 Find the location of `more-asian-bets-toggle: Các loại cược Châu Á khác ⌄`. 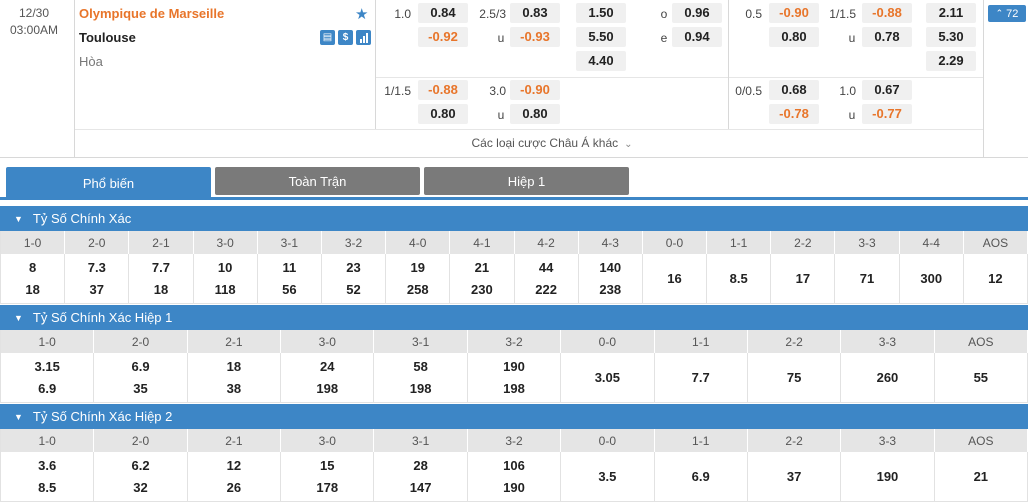

more-asian-bets-toggle: Các loại cược Châu Á khác ⌄ is located at coordinates (552, 143).